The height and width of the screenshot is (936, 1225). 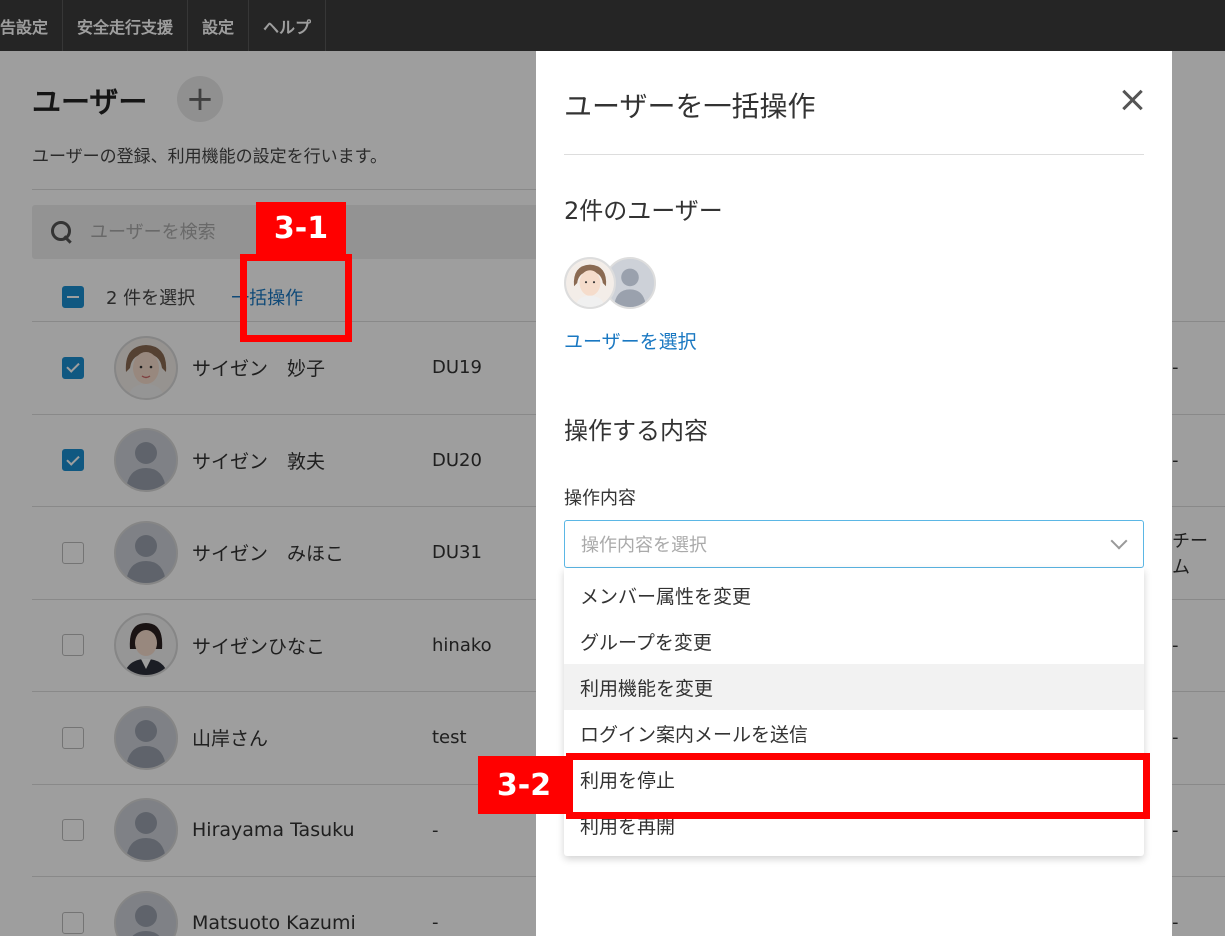 I want to click on option-send-login-email: ログイン案内メールを送信, so click(x=854, y=733).